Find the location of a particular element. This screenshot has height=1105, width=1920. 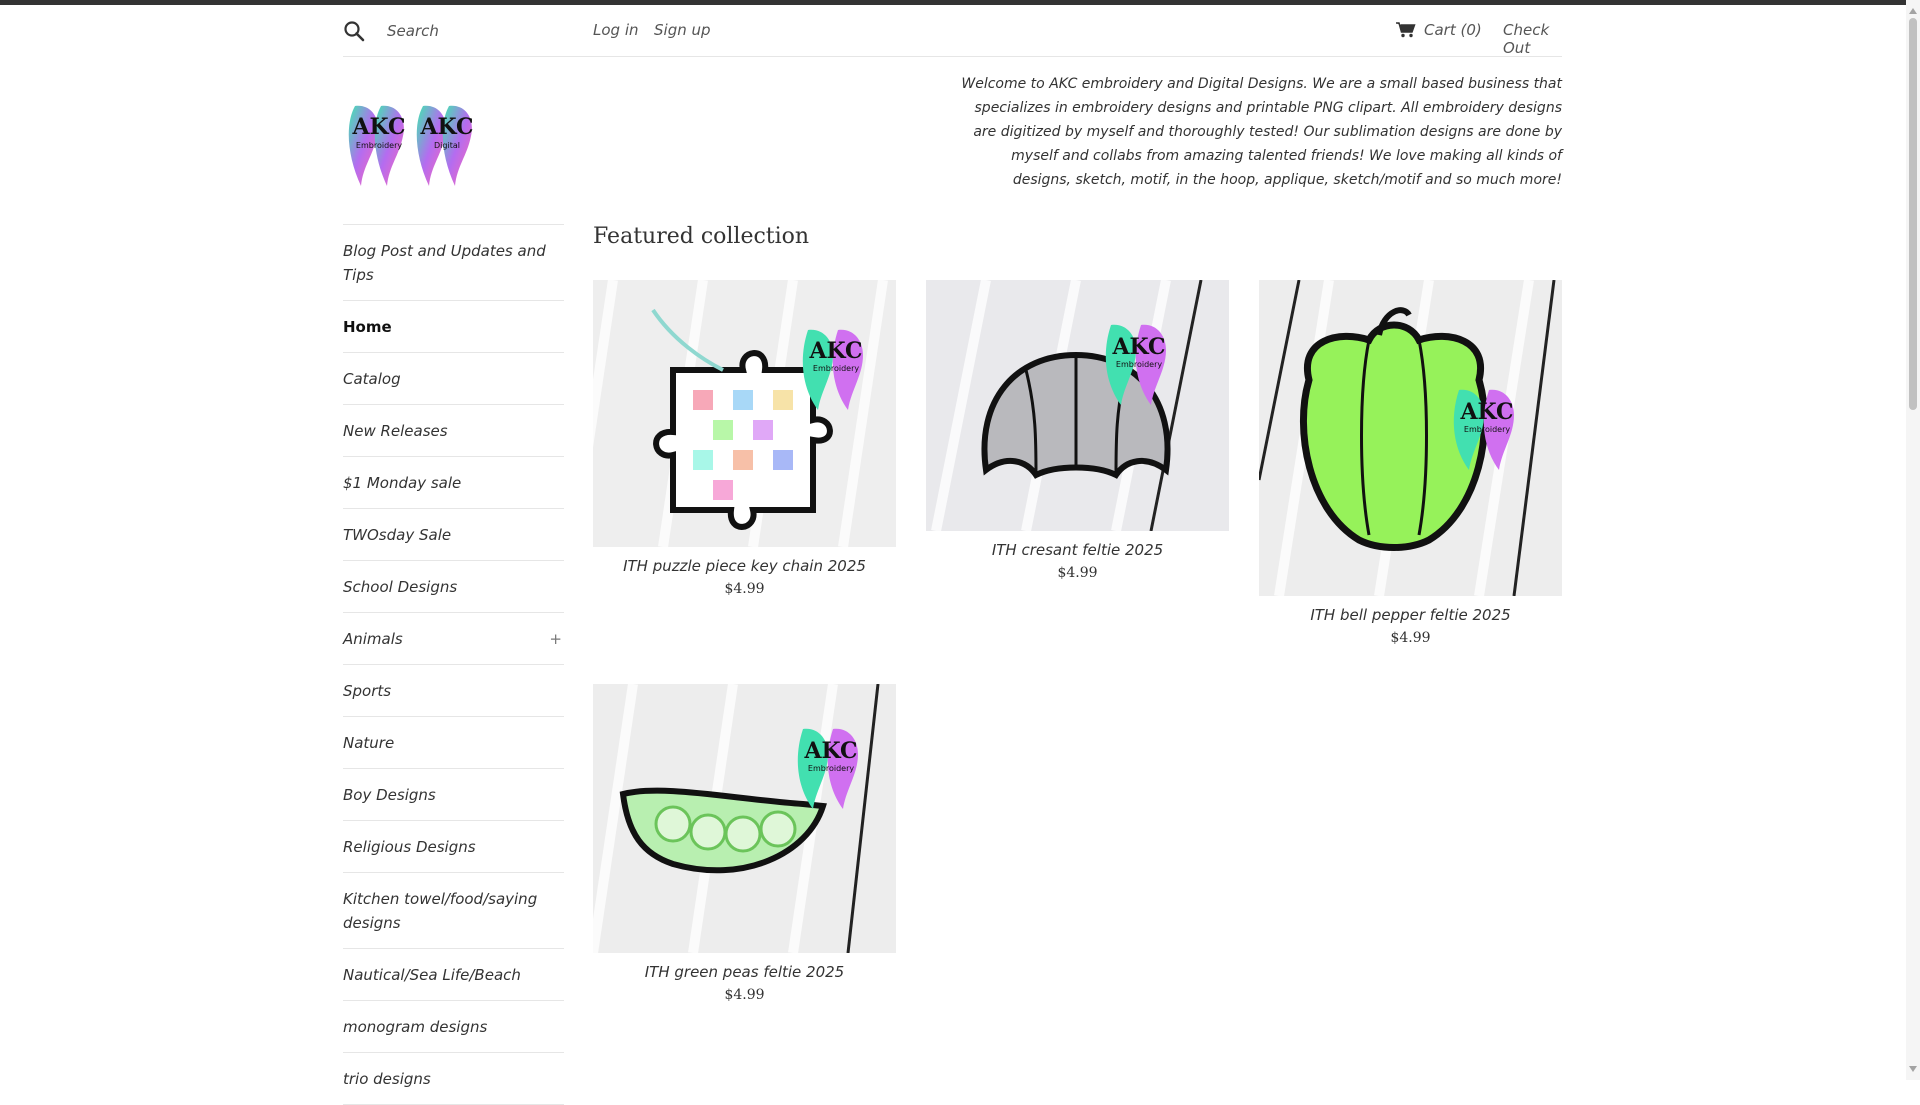

sidebar-item-label: Blog Post and Updates and Tips is located at coordinates (444, 263).